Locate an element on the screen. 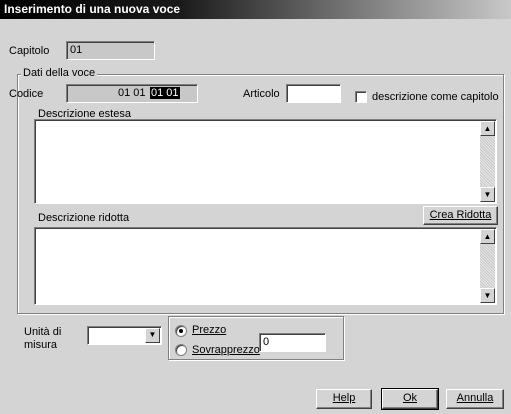 The image size is (511, 414). descrizione-estesa-scrollbar: ▲ ▼ is located at coordinates (487, 161).